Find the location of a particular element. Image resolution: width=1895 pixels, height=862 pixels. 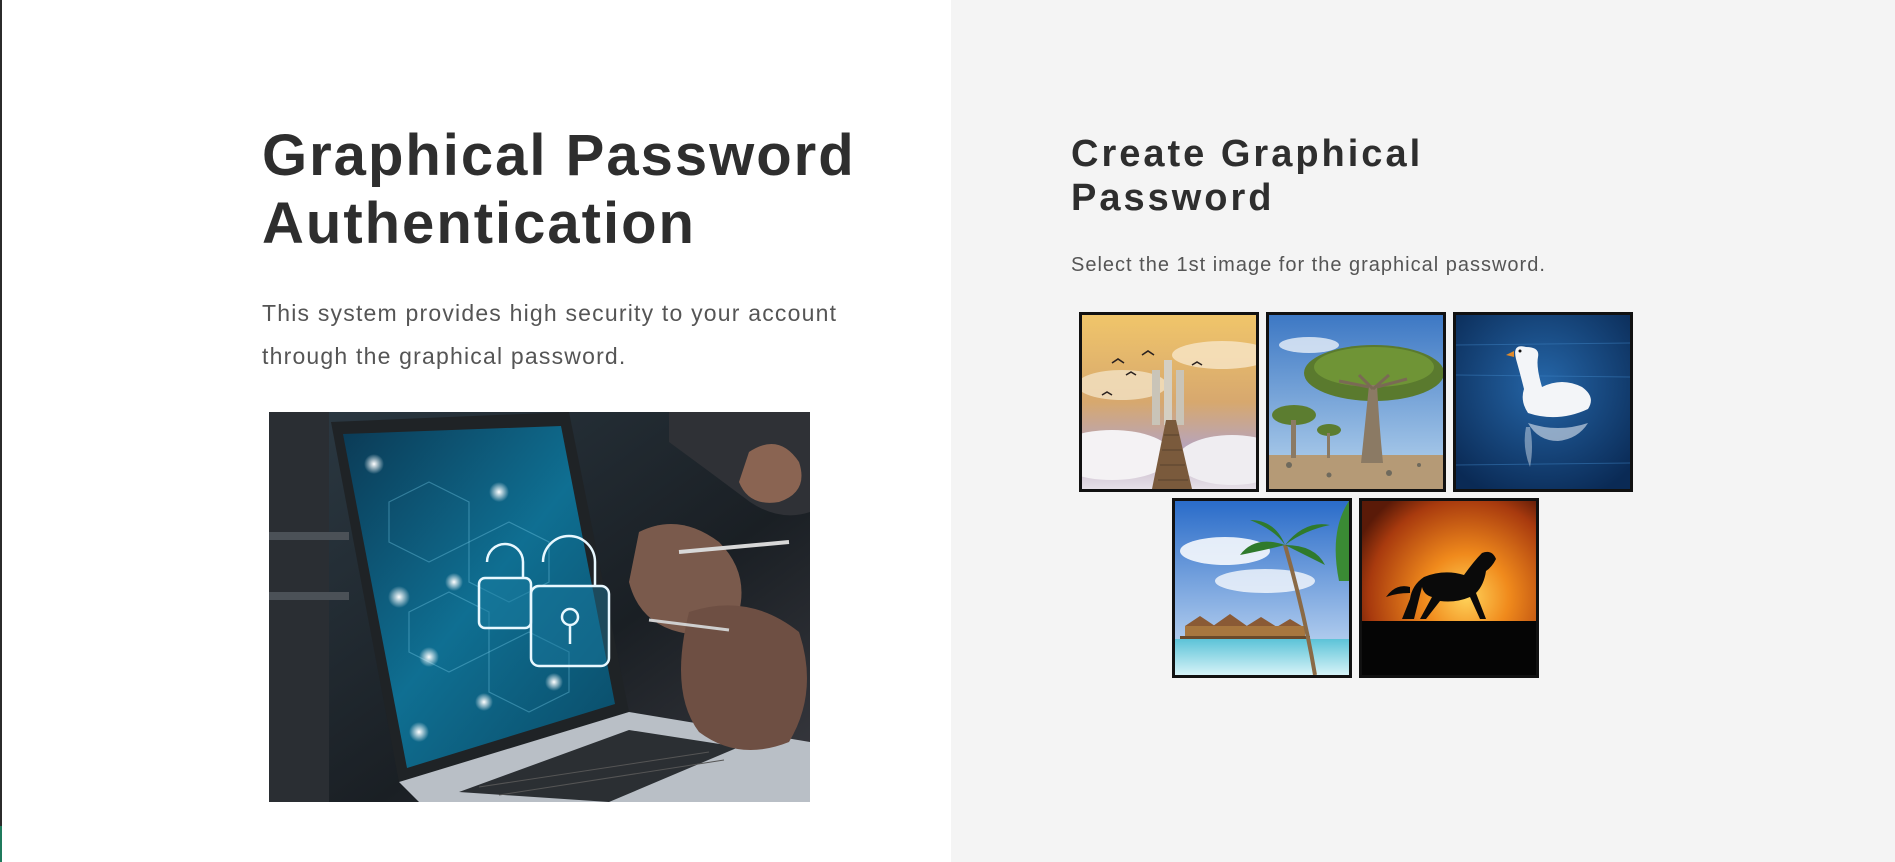

create-password-title: Create Graphical Password is located at coordinates (1247, 176).